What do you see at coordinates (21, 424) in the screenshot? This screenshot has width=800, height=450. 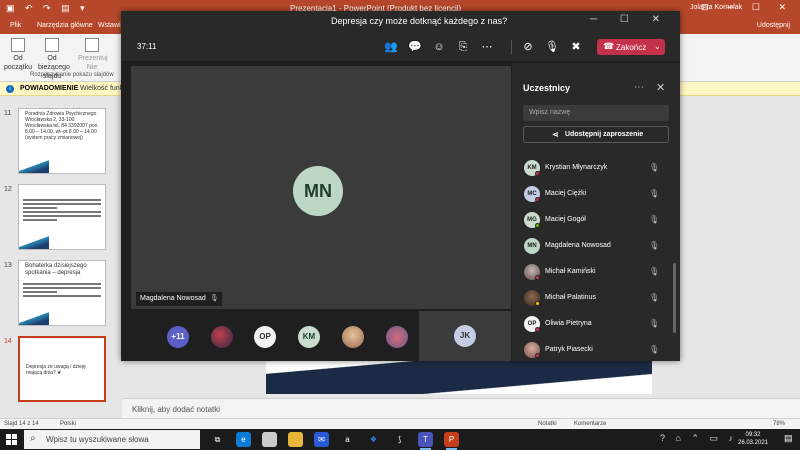 I see `slide-counter: Slajd 14 z 14` at bounding box center [21, 424].